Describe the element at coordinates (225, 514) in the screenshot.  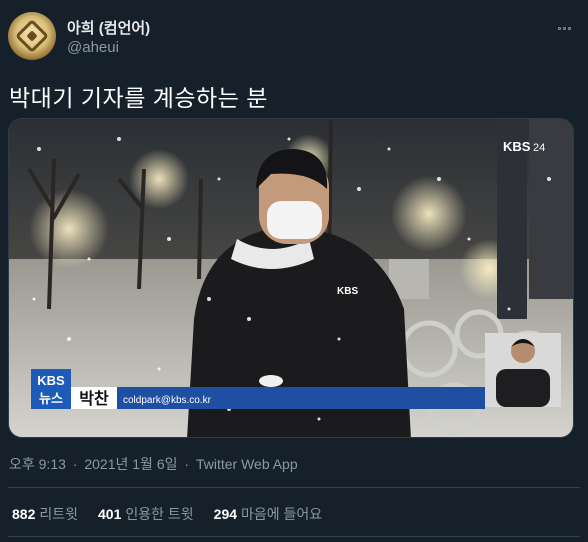
I see `likes-count: 294` at that location.